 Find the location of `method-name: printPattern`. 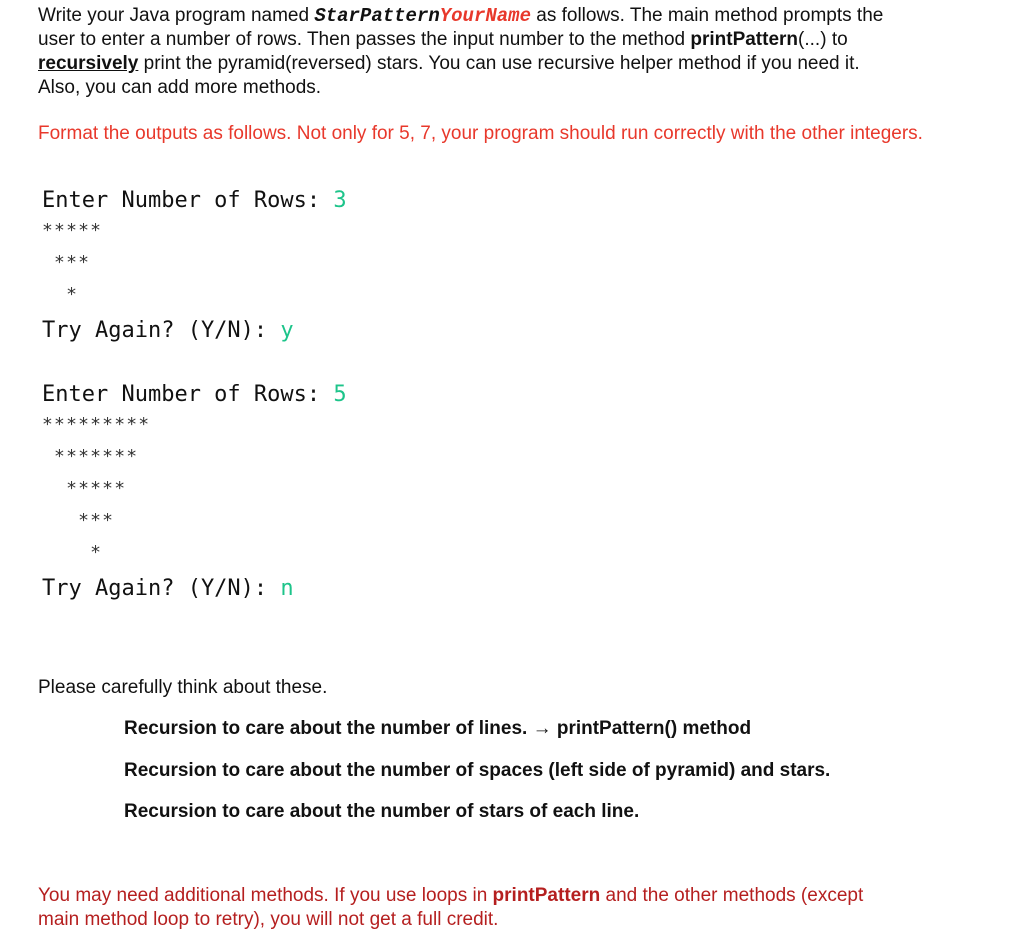

method-name: printPattern is located at coordinates (744, 39).